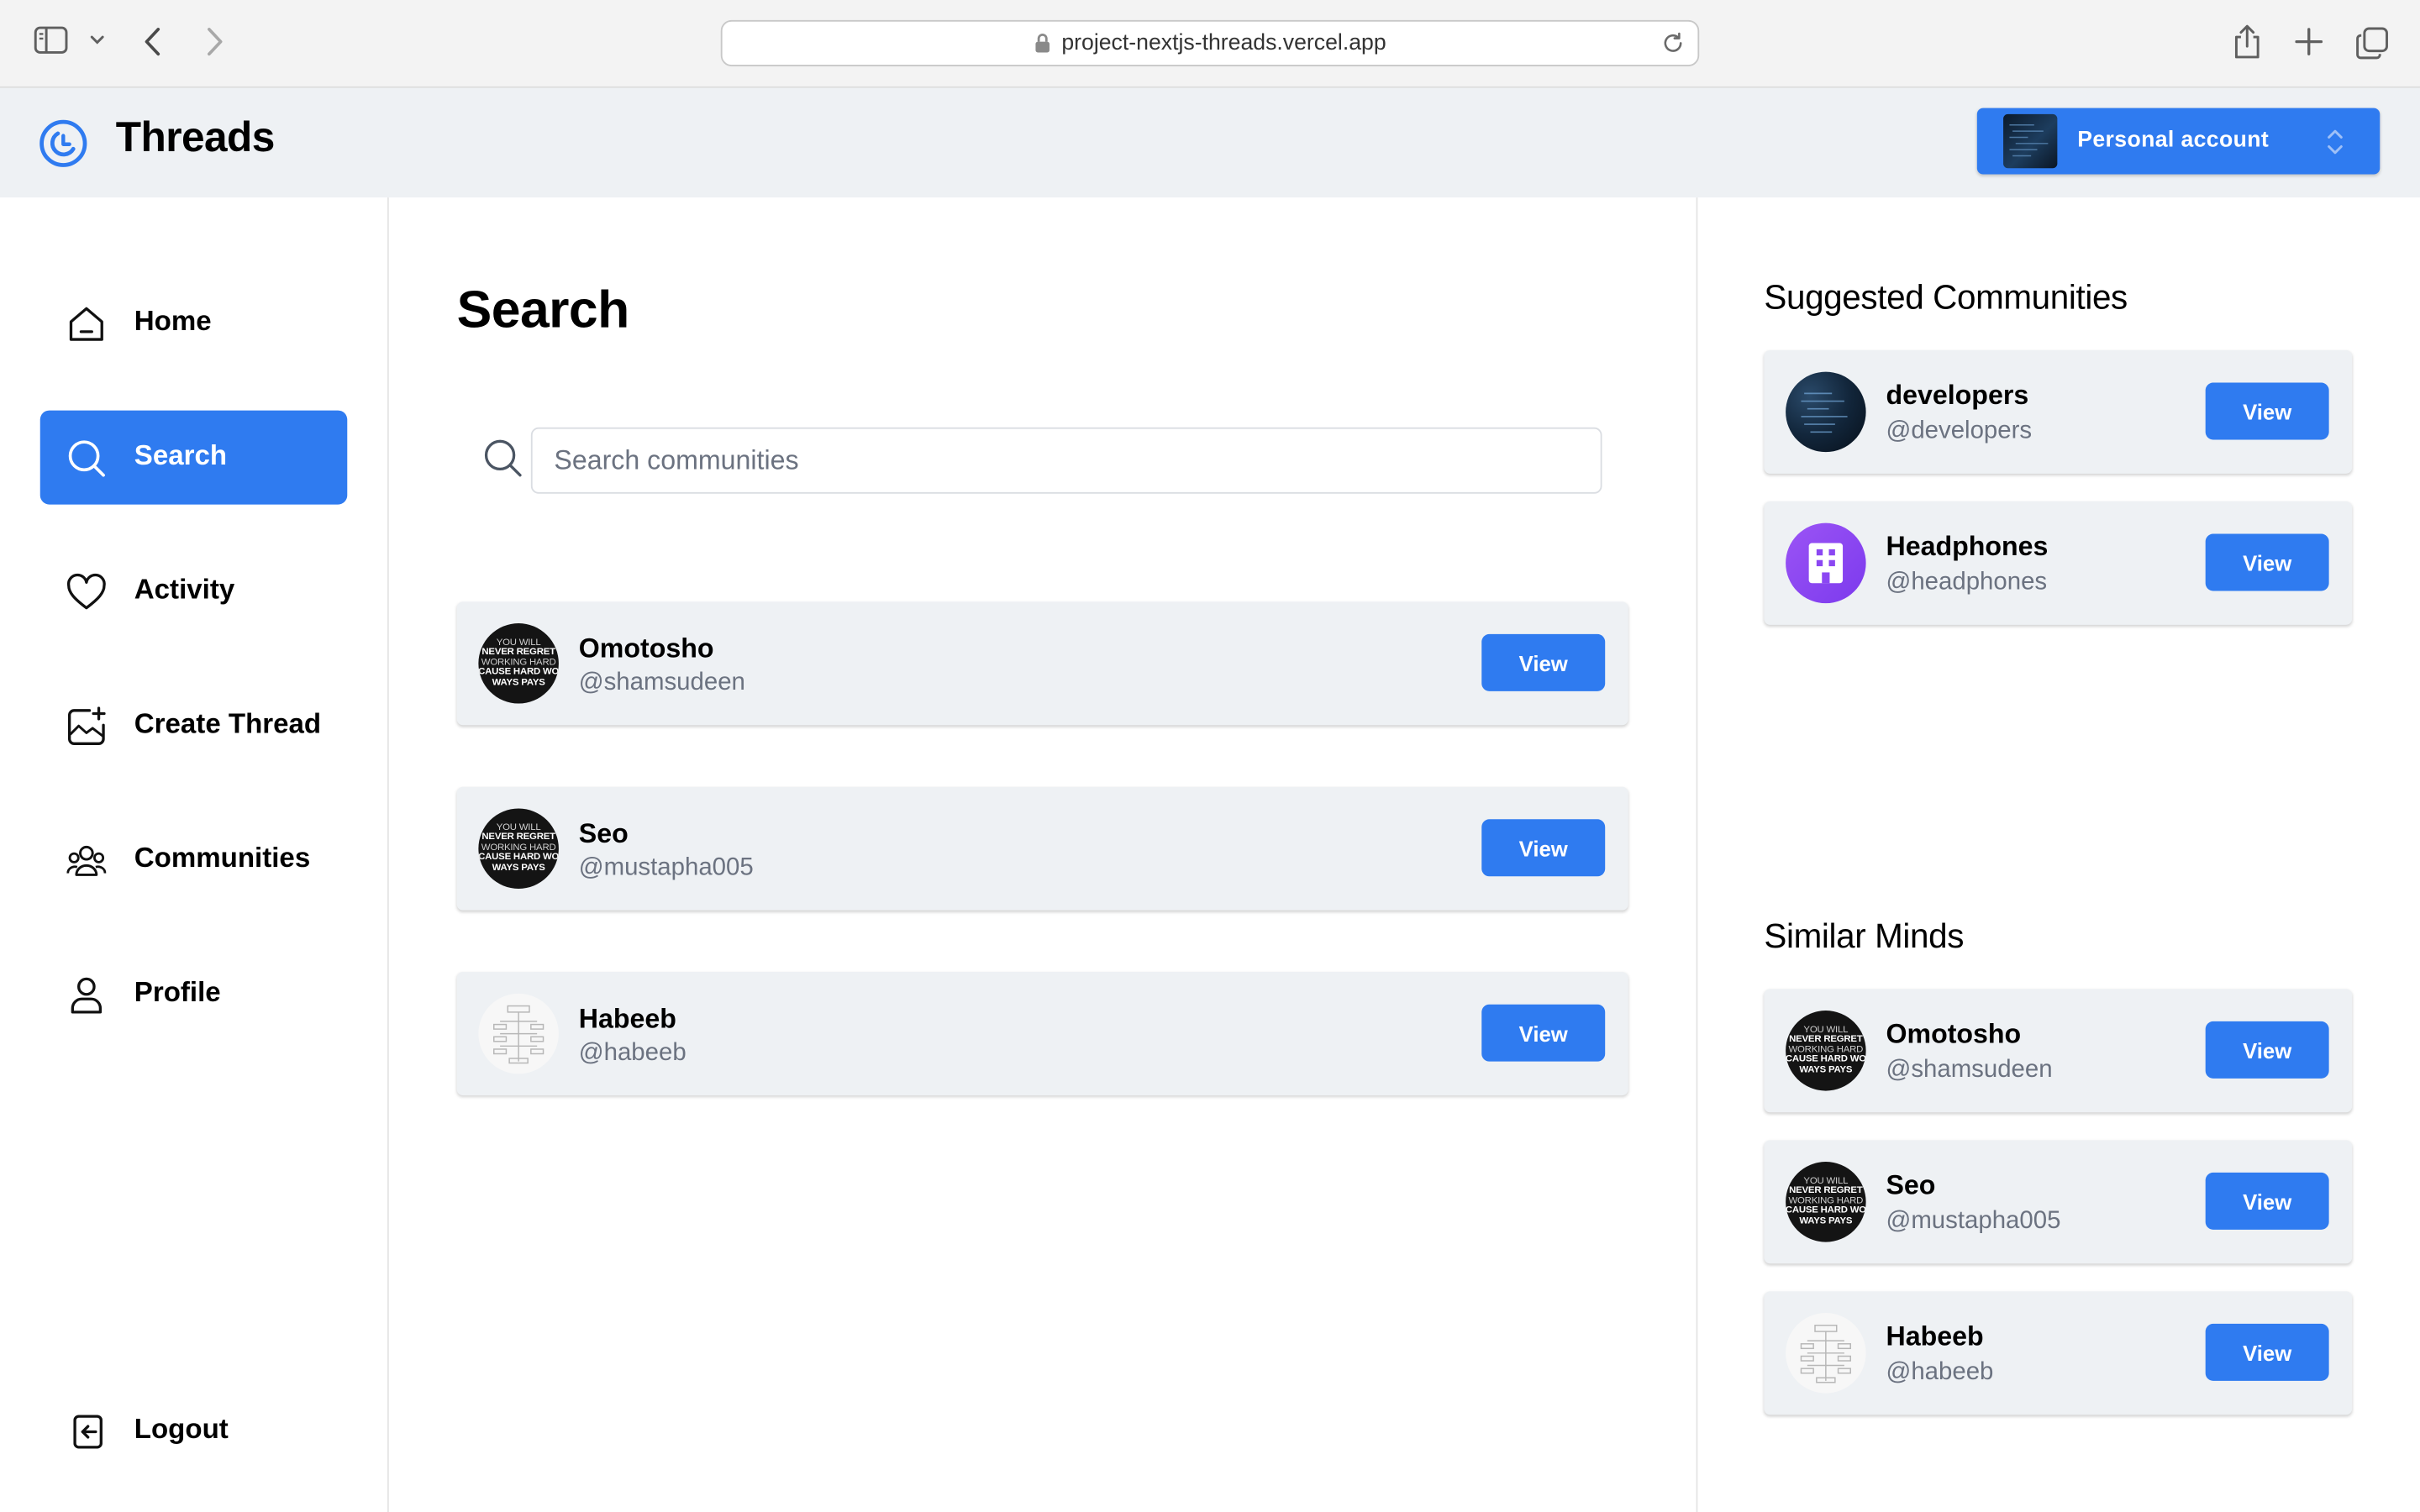 Image resolution: width=2420 pixels, height=1512 pixels. What do you see at coordinates (2247, 42) in the screenshot?
I see `share-icon` at bounding box center [2247, 42].